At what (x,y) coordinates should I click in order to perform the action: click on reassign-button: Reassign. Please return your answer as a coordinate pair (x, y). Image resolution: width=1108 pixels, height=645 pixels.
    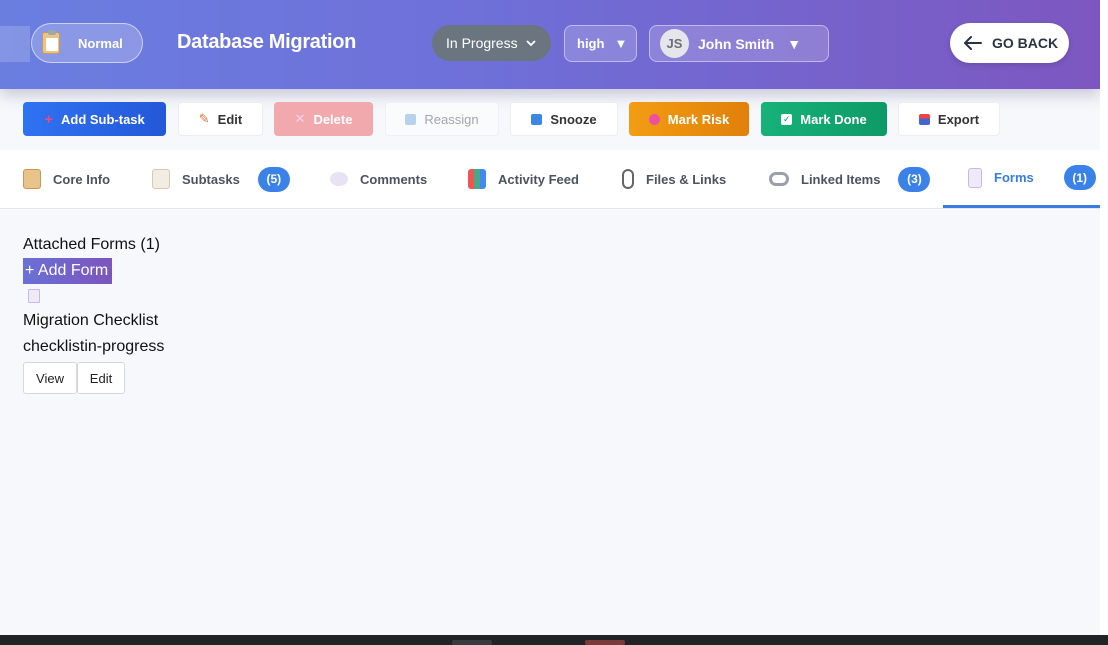
    Looking at the image, I should click on (442, 119).